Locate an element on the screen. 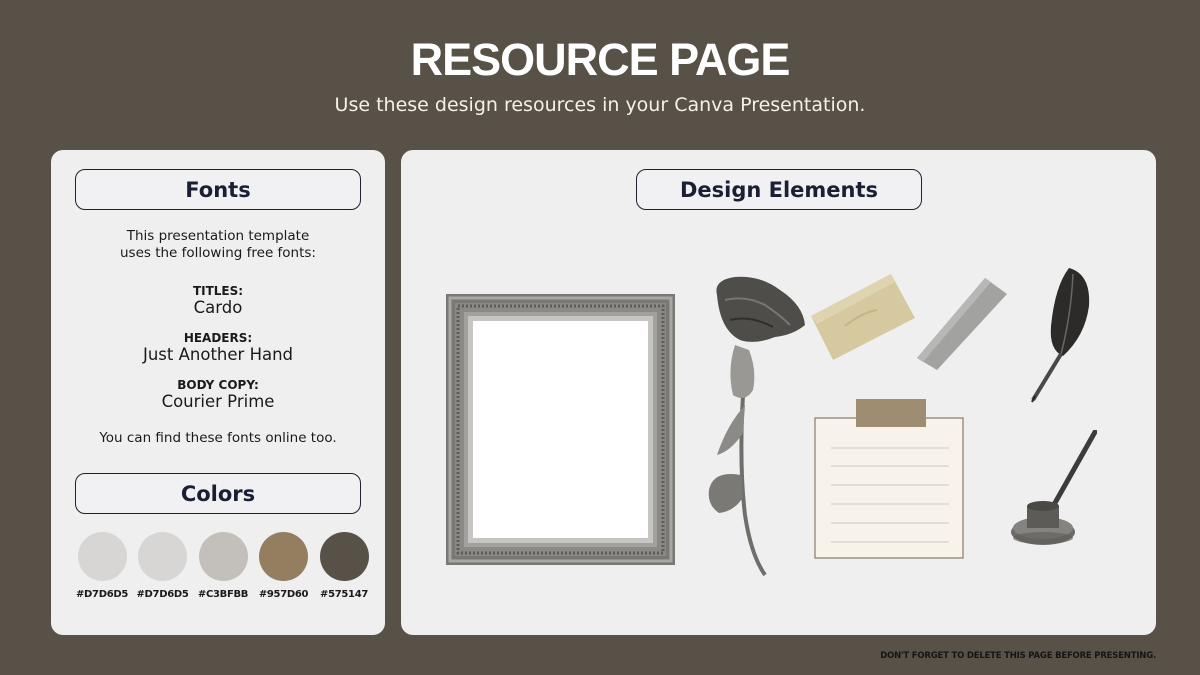 The image size is (1200, 675). color-swatches: #D7D6D5 #D7D6D5 #C3BFBB #957D60 #575147 is located at coordinates (223, 566).